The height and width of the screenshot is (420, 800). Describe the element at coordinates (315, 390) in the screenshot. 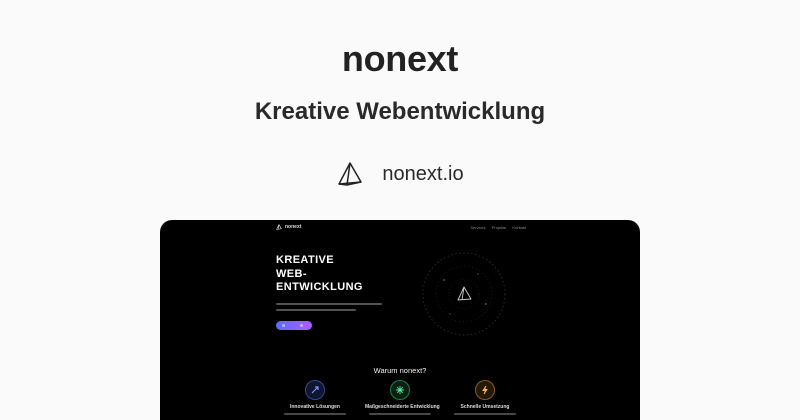

I see `rocket-icon` at that location.